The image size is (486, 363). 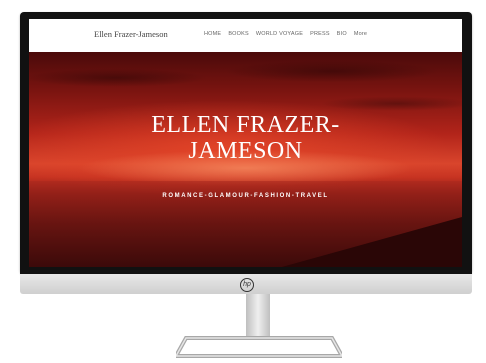 I want to click on monitor-stand-neck, so click(x=258, y=316).